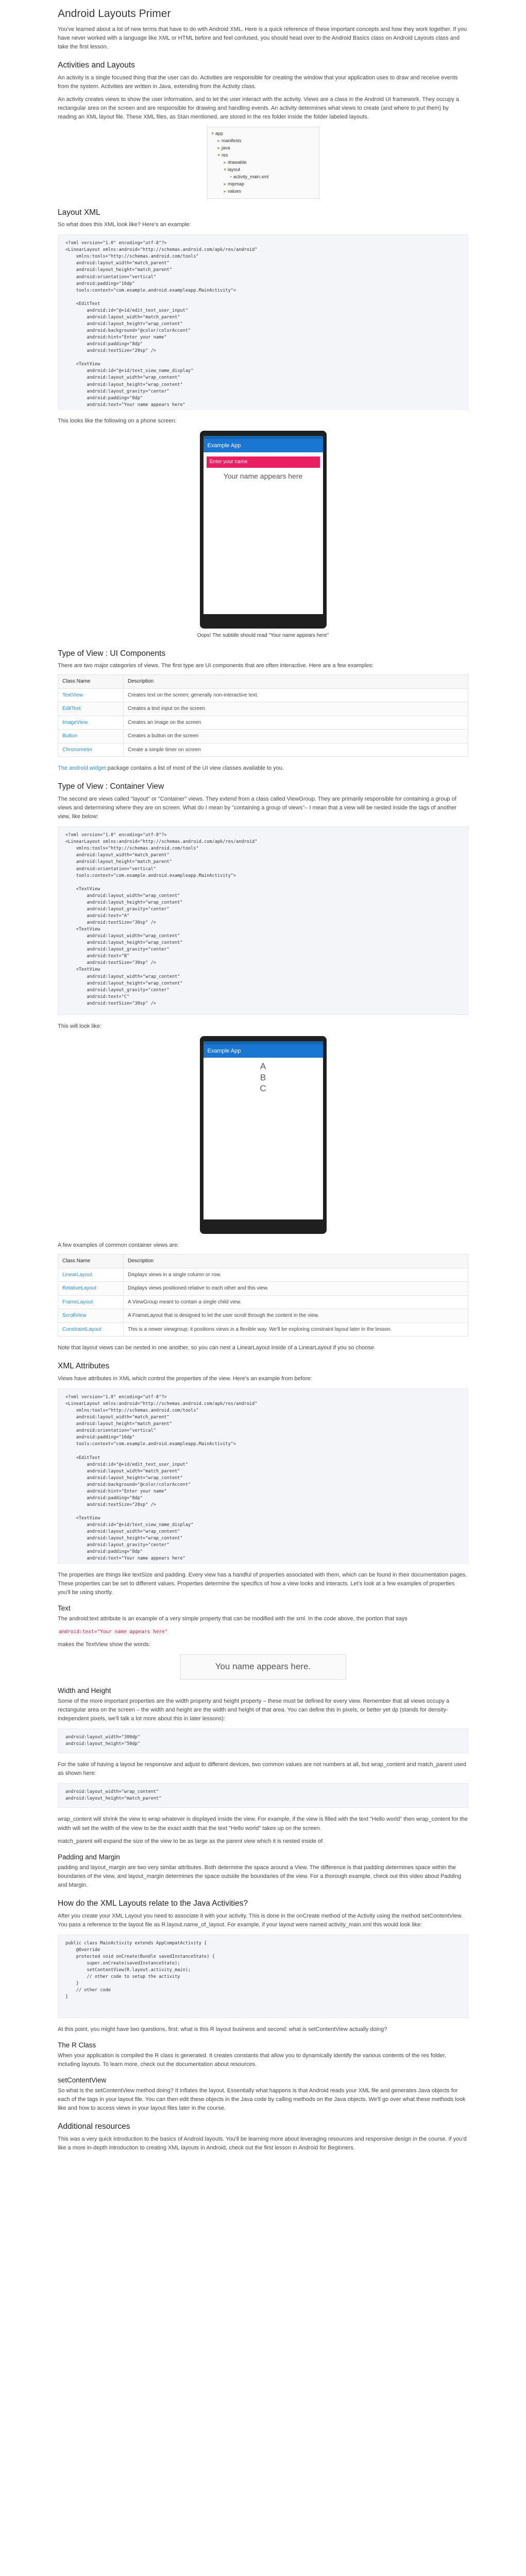 Image resolution: width=526 pixels, height=2576 pixels. I want to click on tree-row: ▸ mipmap, so click(263, 184).